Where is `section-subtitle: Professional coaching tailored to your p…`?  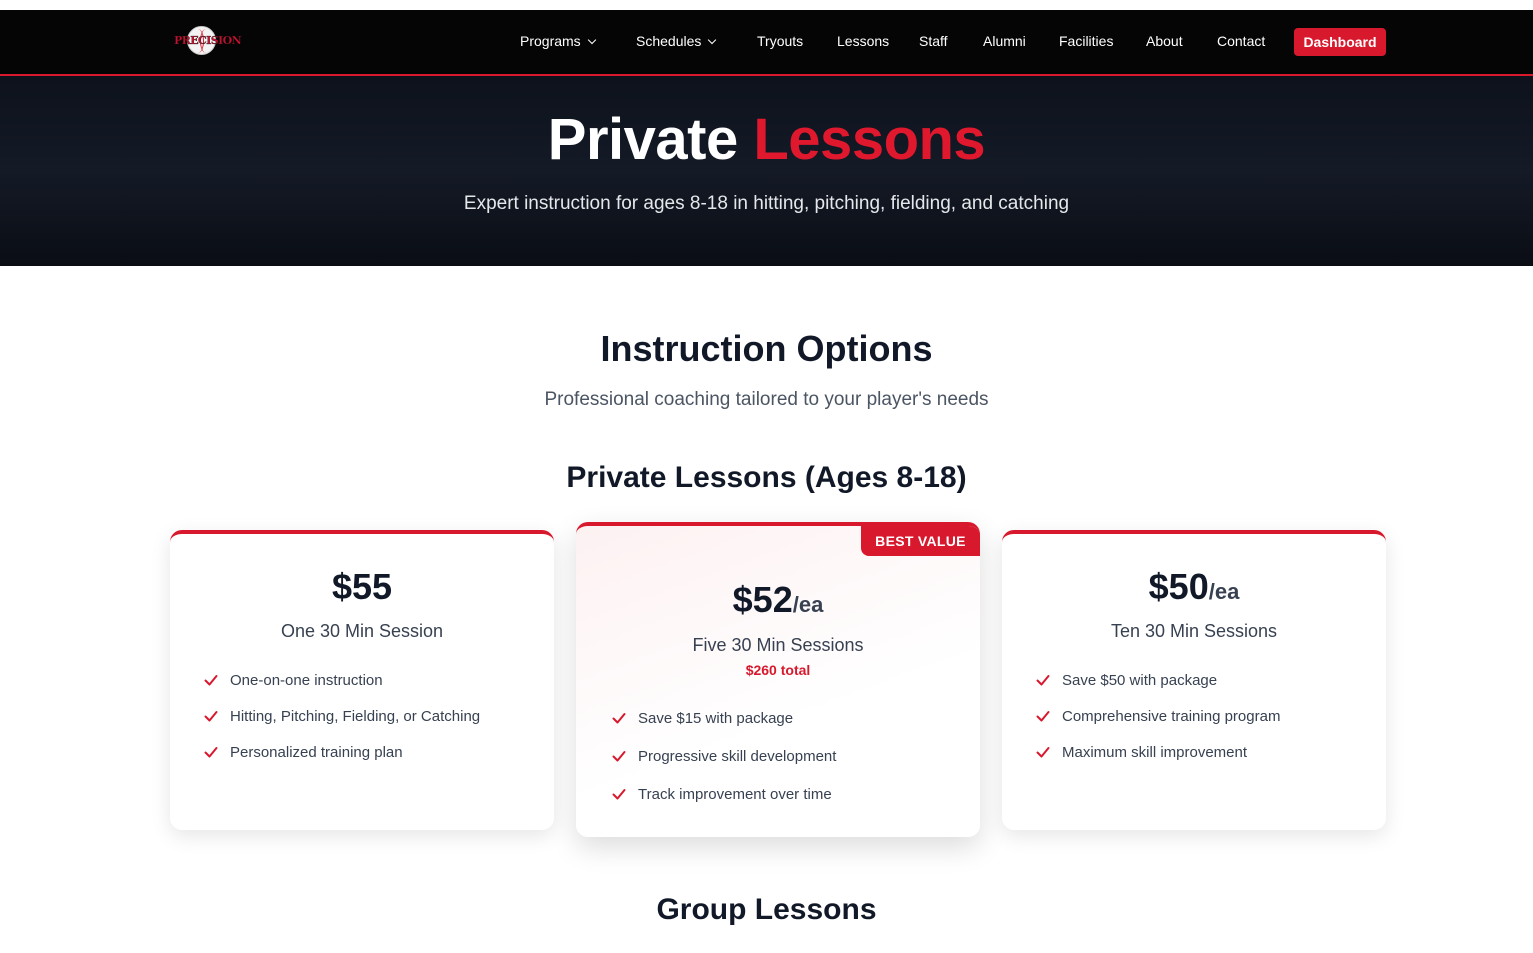 section-subtitle: Professional coaching tailored to your p… is located at coordinates (766, 399).